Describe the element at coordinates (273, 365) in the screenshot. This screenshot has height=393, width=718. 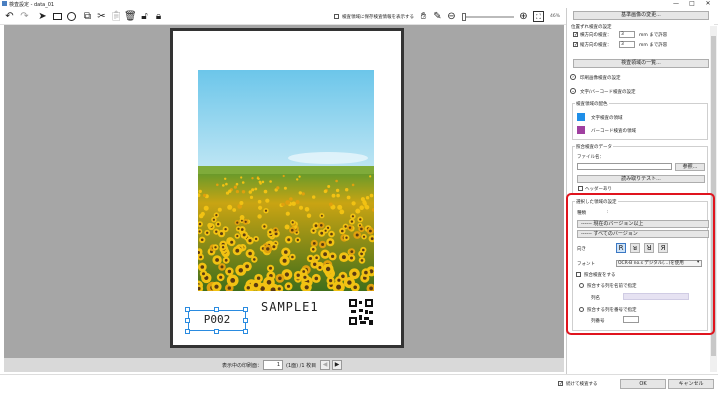
I see `page-input: 1` at that location.